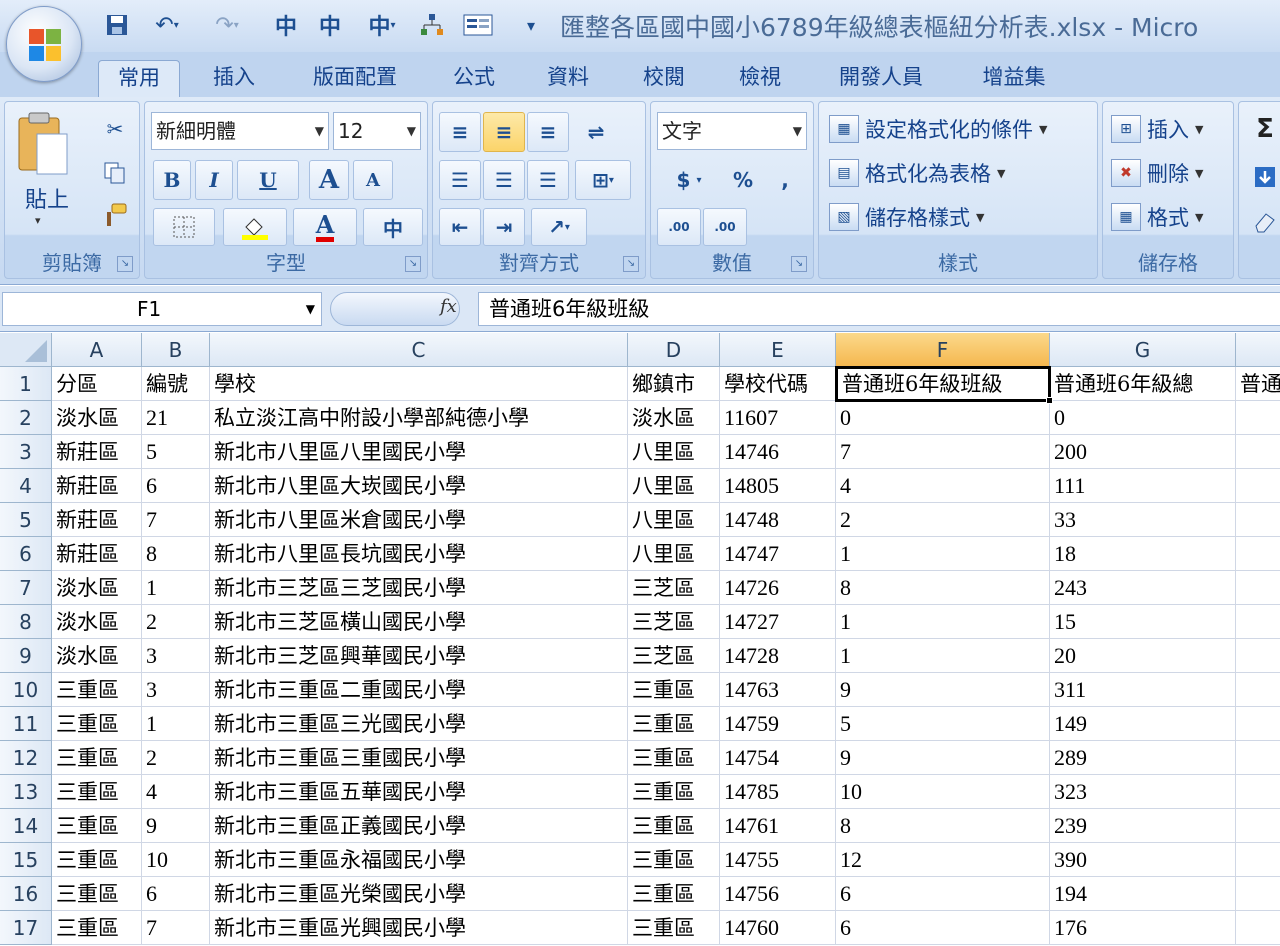 This screenshot has width=1280, height=946. What do you see at coordinates (778, 792) in the screenshot?
I see `table-cell: 14785` at bounding box center [778, 792].